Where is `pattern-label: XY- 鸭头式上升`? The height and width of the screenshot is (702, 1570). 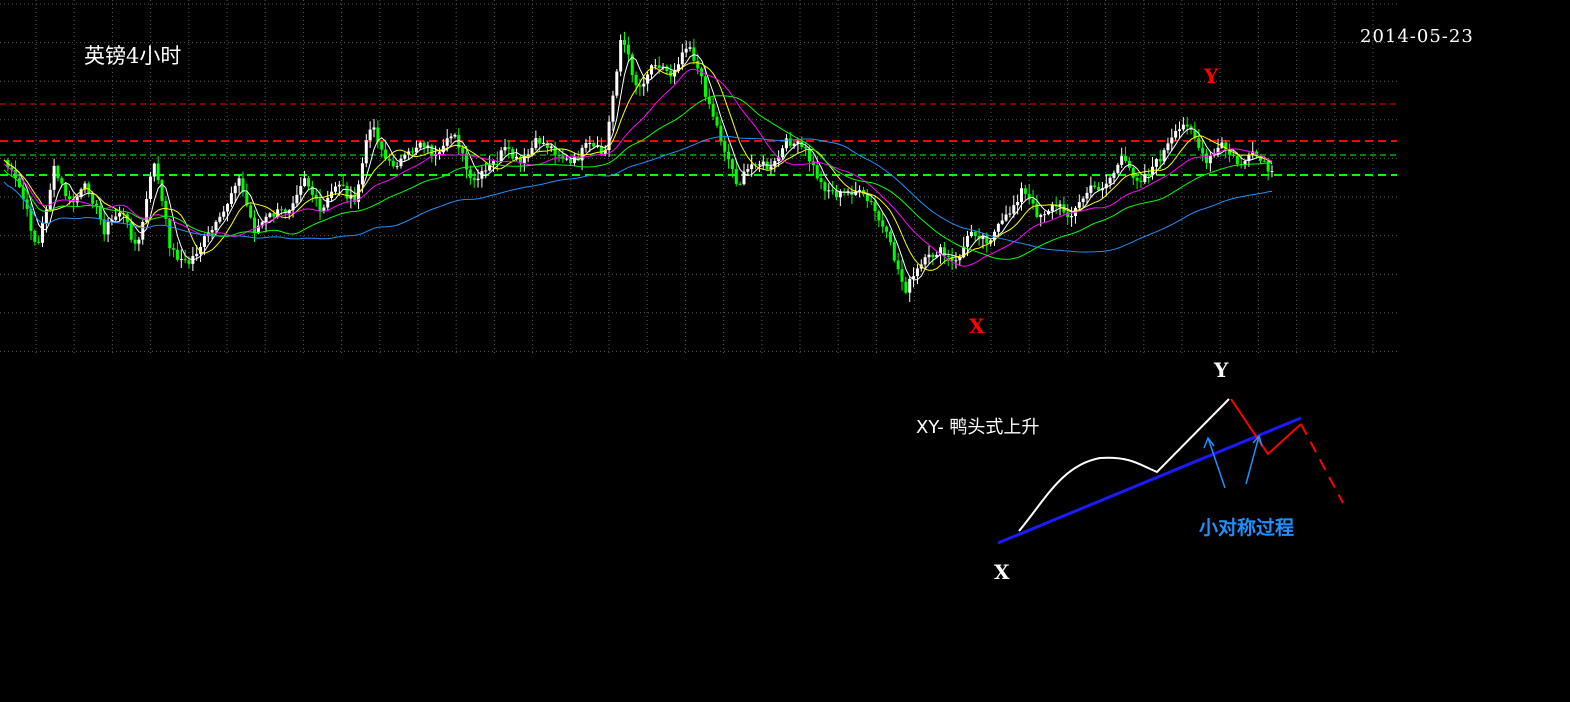
pattern-label: XY- 鸭头式上升 is located at coordinates (978, 427).